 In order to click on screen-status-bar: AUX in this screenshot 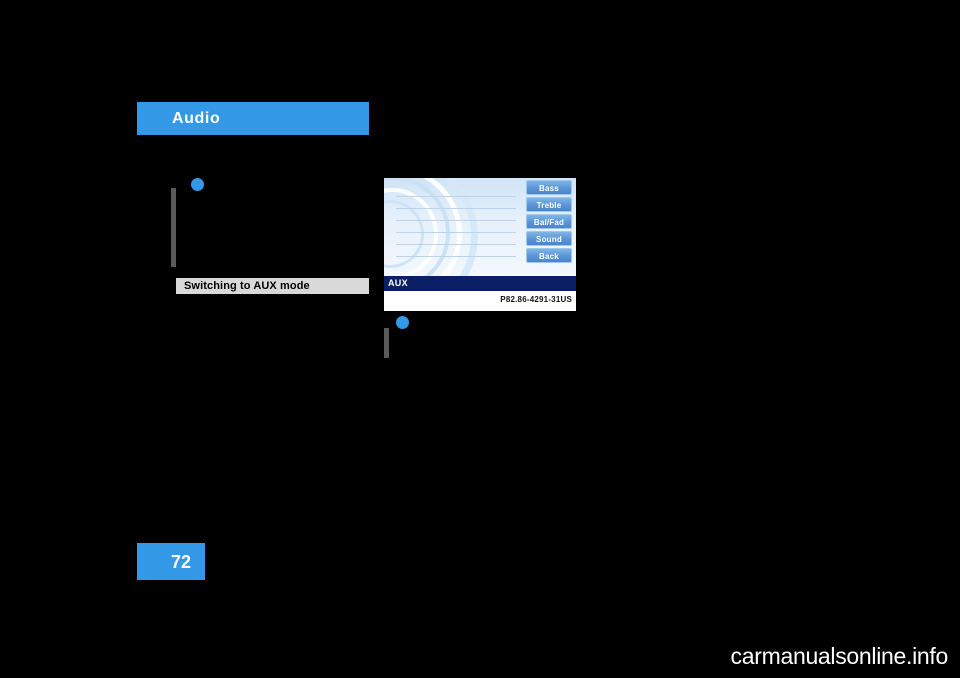, I will do `click(480, 283)`.